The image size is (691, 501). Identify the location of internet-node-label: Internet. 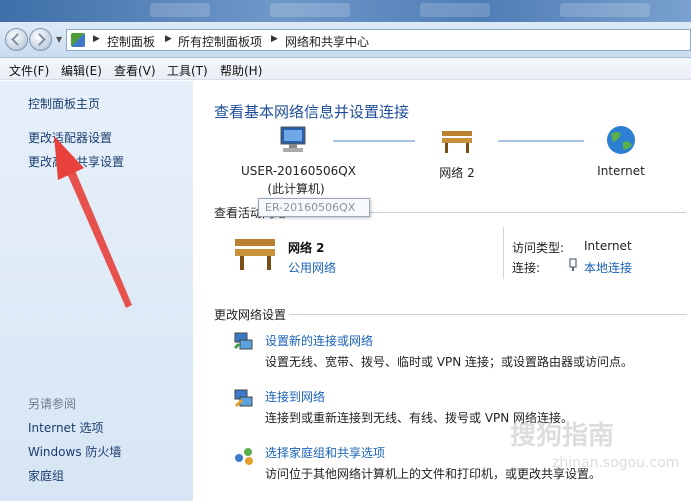
(621, 171).